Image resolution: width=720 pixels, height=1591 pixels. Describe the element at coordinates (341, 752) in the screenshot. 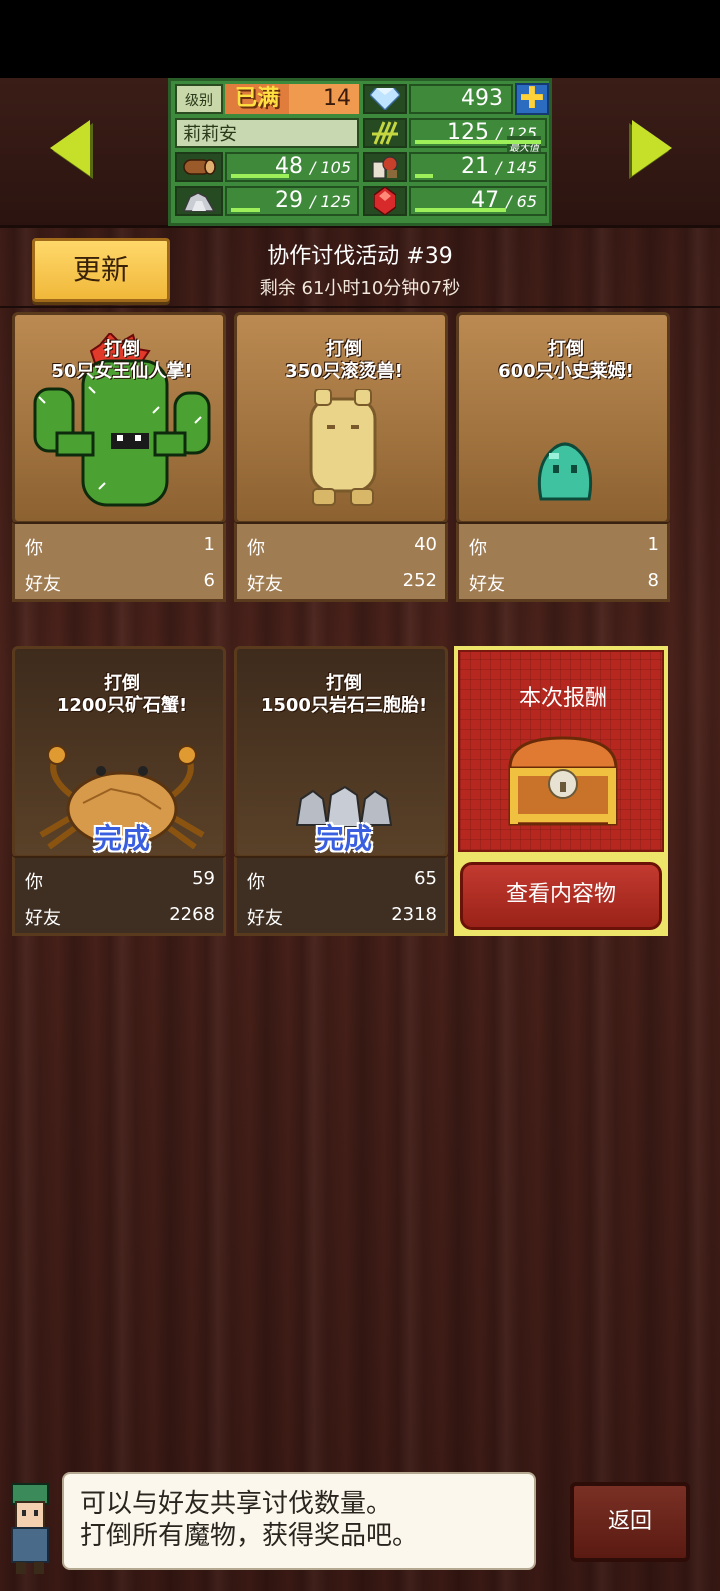

I see `card-art: 打倒 1500只岩石三胞胎! 完成` at that location.